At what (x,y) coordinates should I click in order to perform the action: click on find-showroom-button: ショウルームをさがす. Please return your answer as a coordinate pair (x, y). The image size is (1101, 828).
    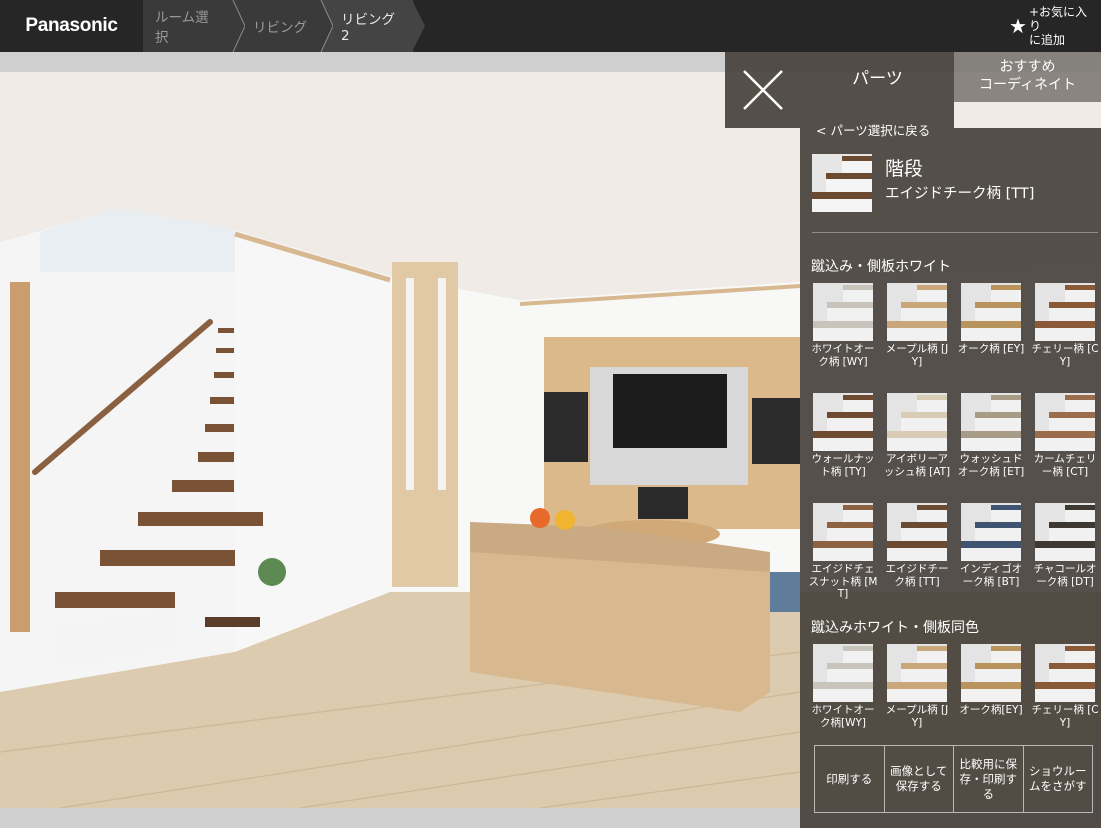
    Looking at the image, I should click on (1058, 779).